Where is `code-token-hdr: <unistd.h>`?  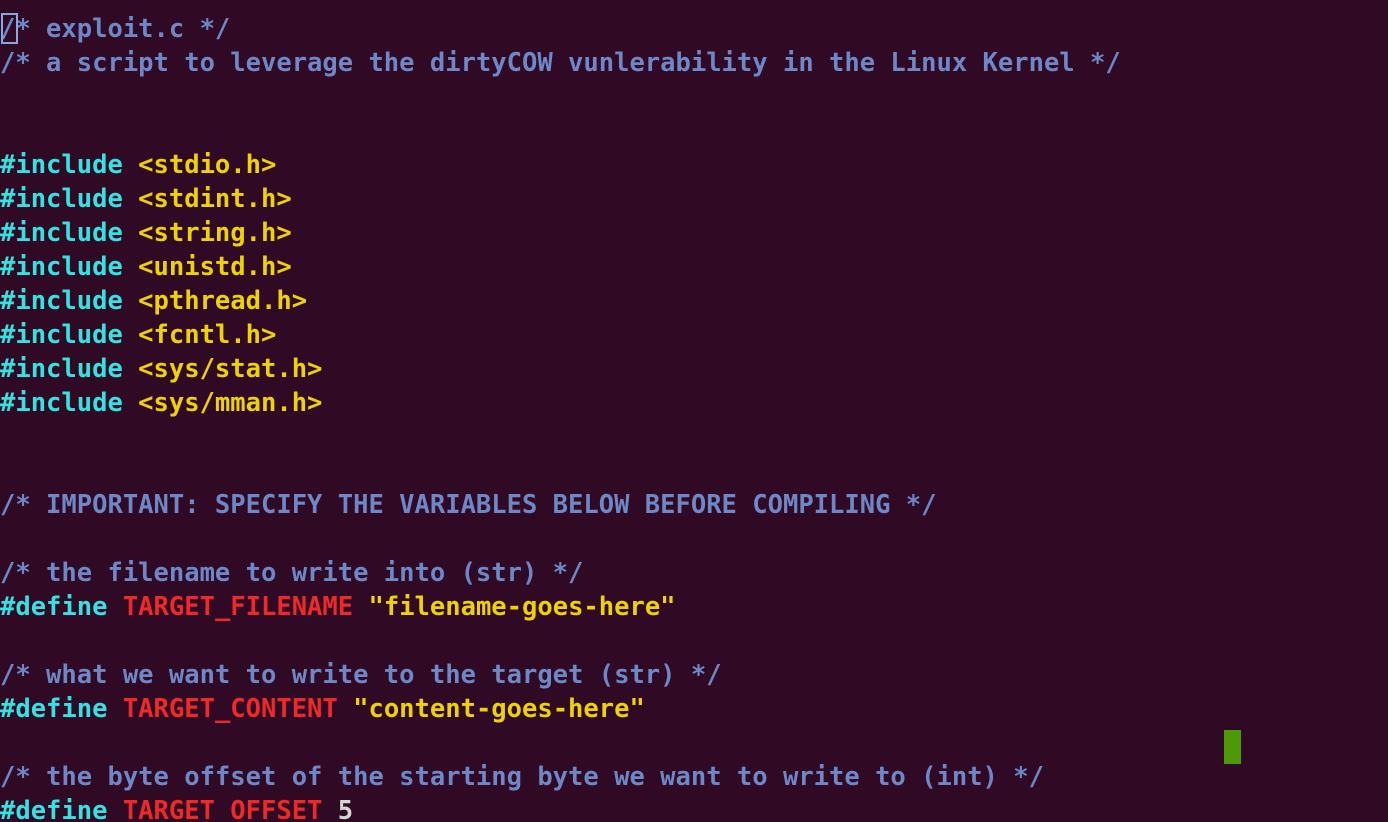
code-token-hdr: <unistd.h> is located at coordinates (215, 267).